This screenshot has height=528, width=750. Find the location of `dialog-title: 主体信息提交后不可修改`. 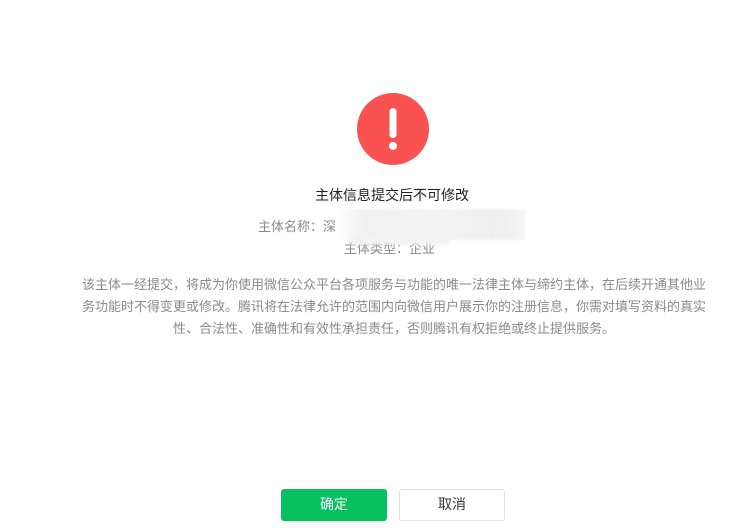

dialog-title: 主体信息提交后不可修改 is located at coordinates (392, 196).